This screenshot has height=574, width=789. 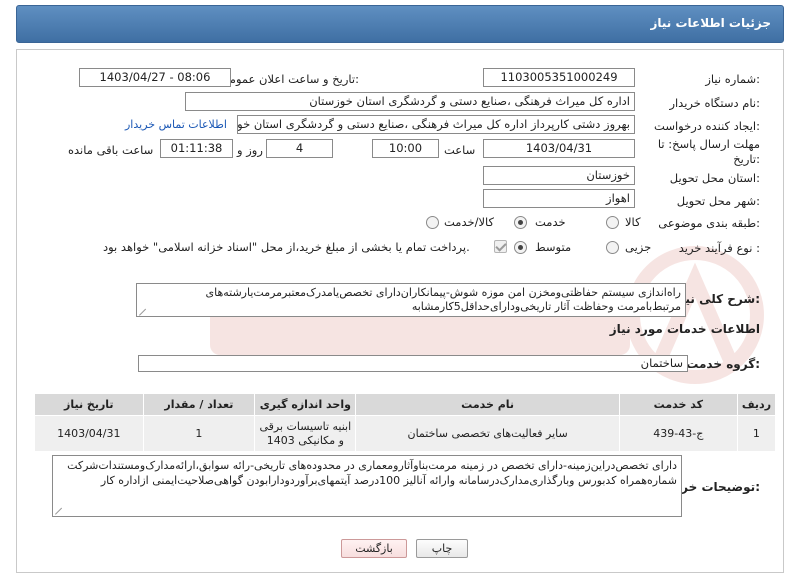 I want to click on need-number-field: 1103005351000249, so click(x=559, y=77).